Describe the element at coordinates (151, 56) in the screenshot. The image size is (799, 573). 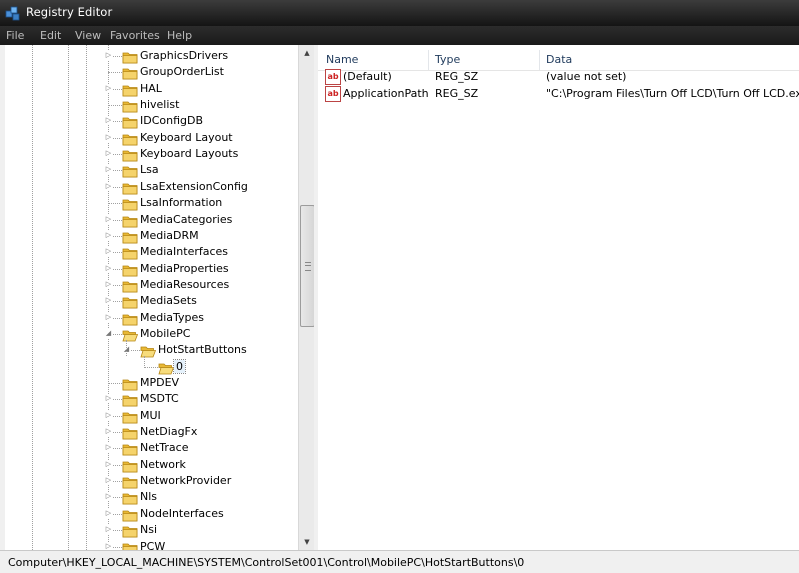
I see `tree-item: ▷ GraphicsDrivers` at that location.